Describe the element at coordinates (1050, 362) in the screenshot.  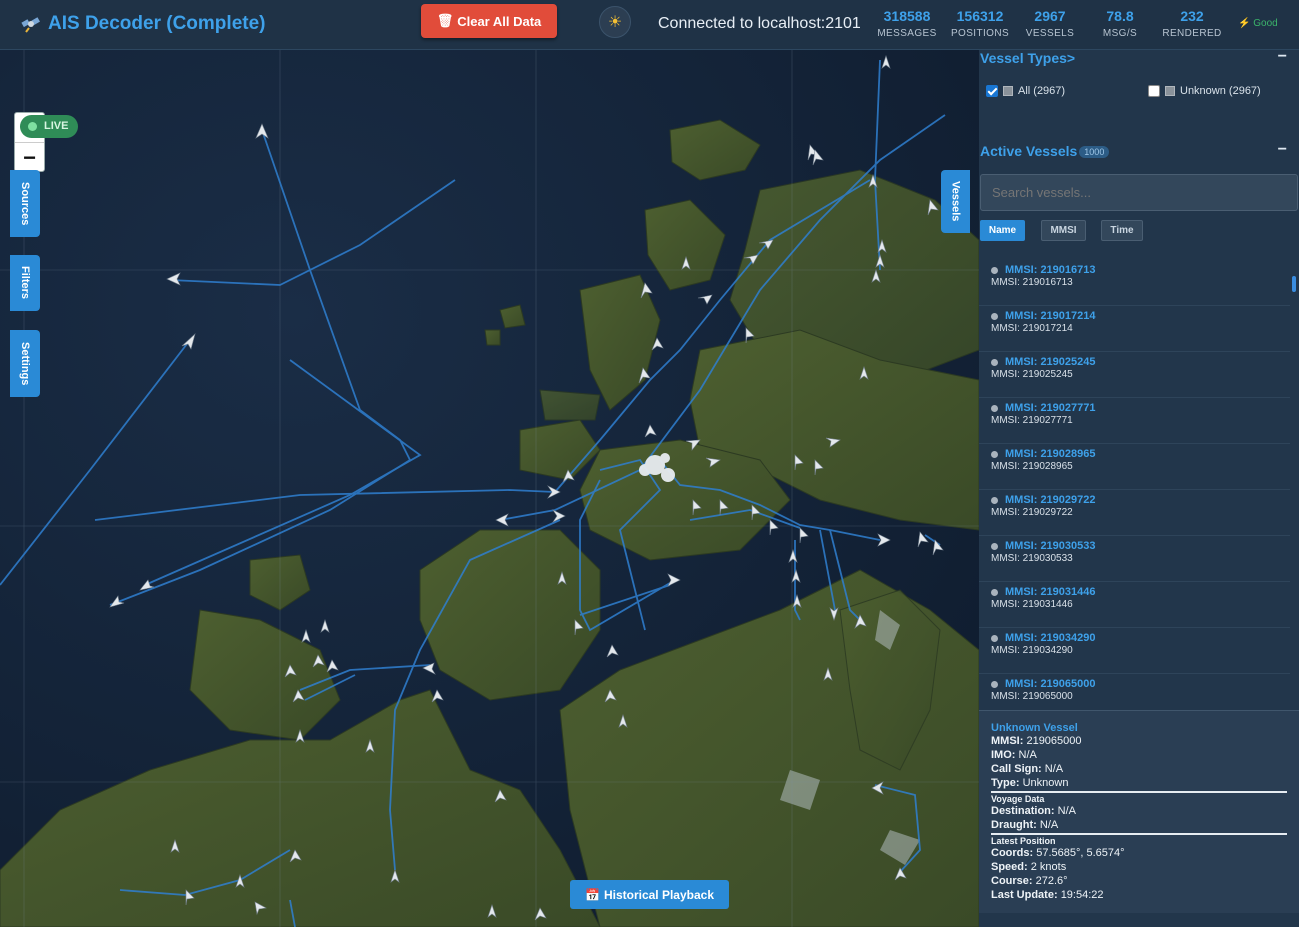
I see `vessel-name: MMSI: 219025245` at that location.